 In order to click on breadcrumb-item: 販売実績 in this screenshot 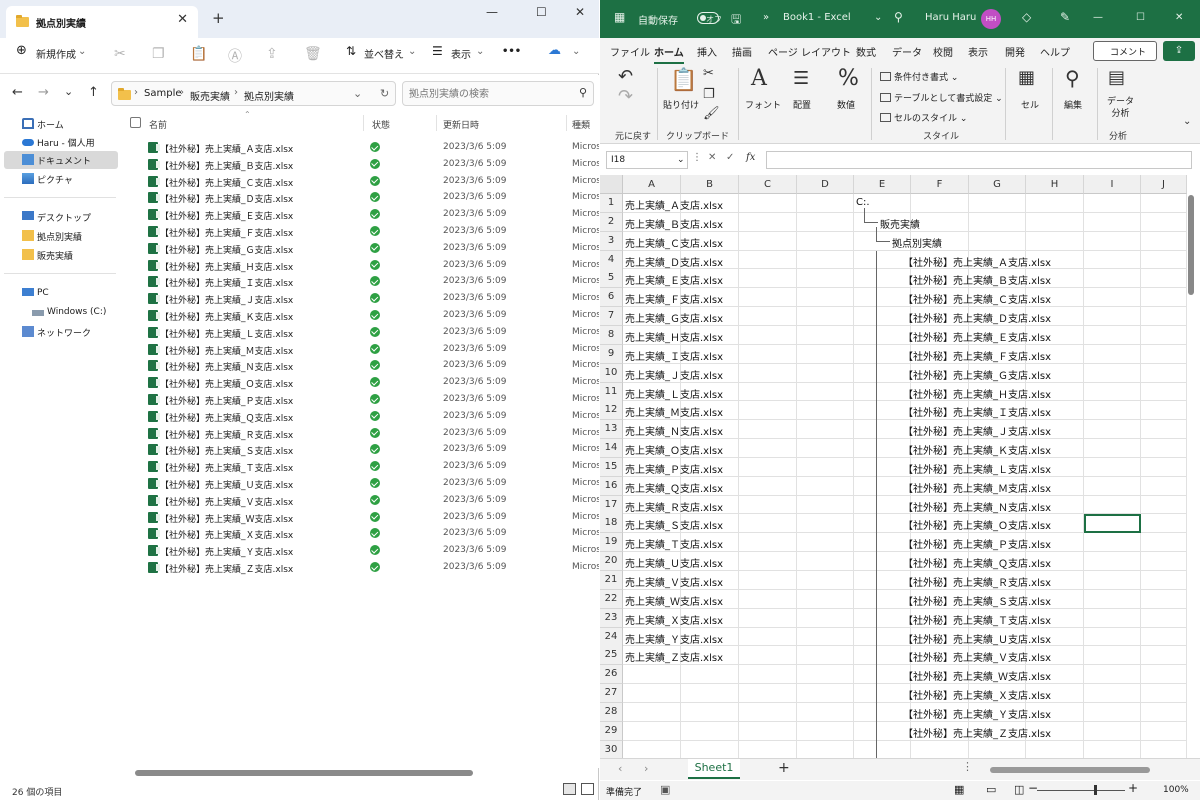, I will do `click(210, 95)`.